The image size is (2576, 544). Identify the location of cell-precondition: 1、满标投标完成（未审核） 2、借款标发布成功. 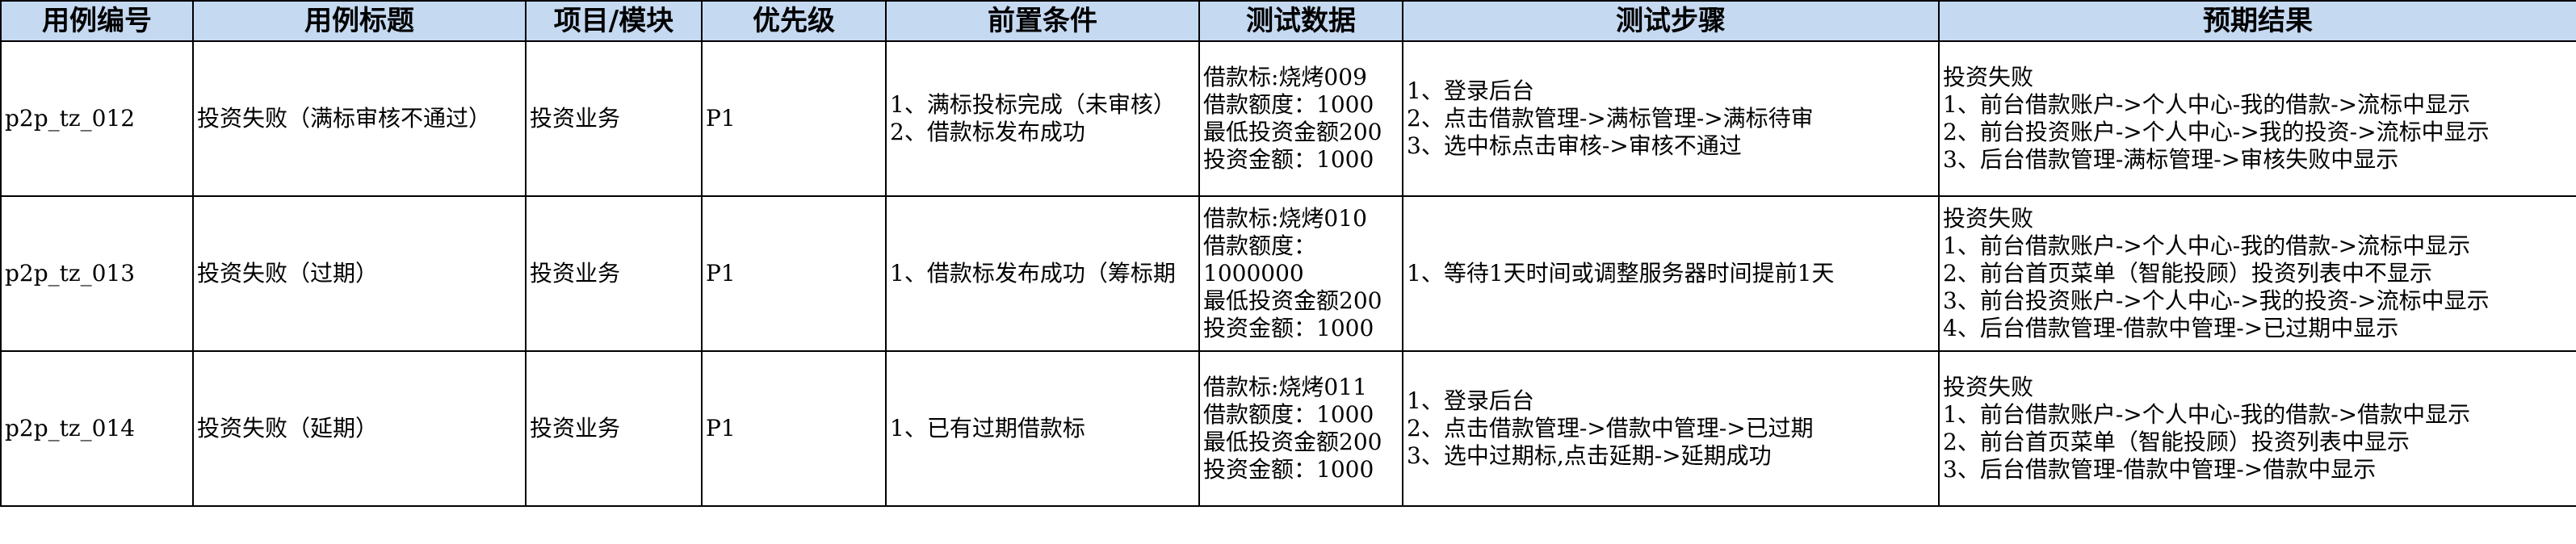
(1042, 118).